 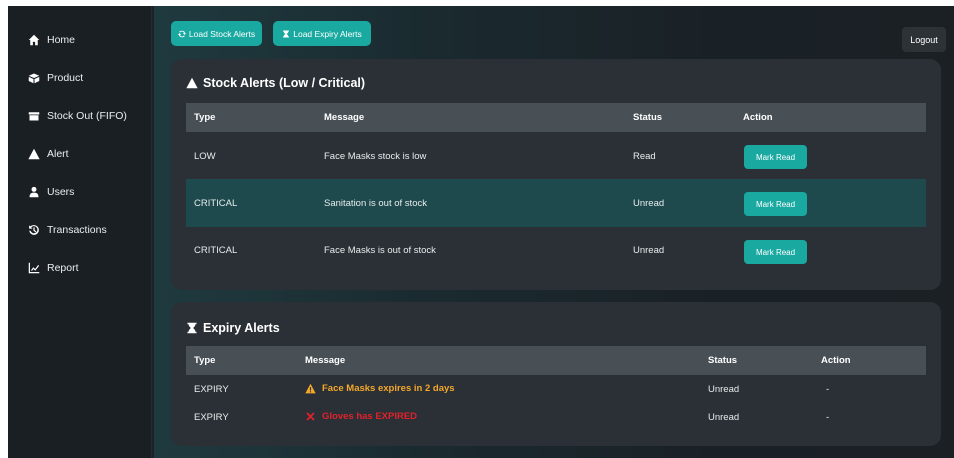 I want to click on sidebar-item-label: Alert, so click(x=58, y=154).